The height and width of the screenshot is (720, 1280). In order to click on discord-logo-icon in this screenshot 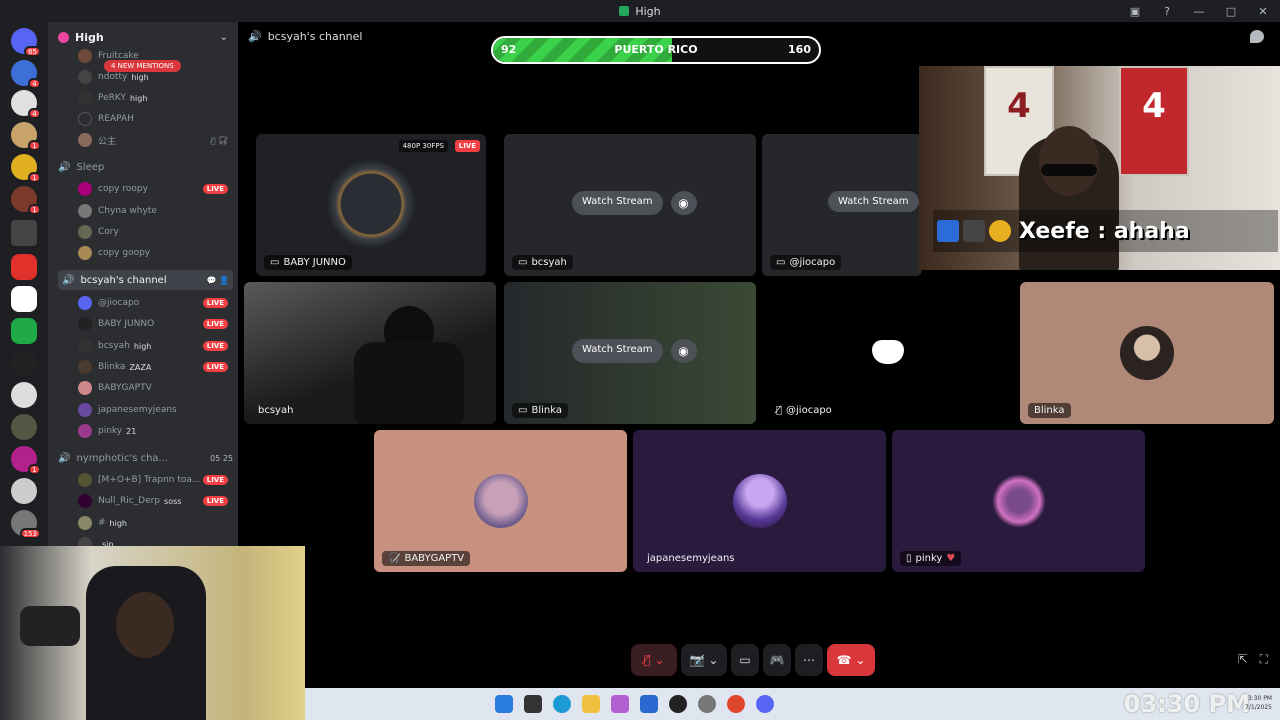, I will do `click(888, 352)`.